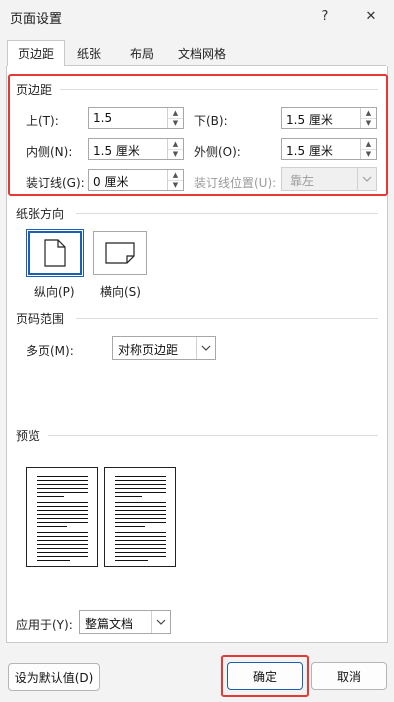 This screenshot has height=702, width=394. I want to click on landscape-option, so click(120, 253).